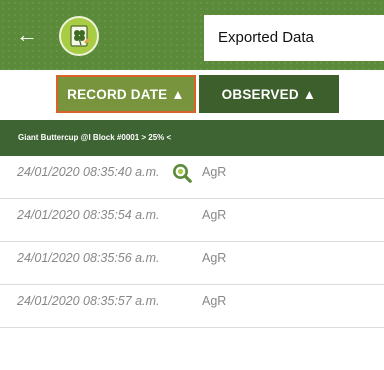  Describe the element at coordinates (88, 172) in the screenshot. I see `row-date: 24/01/2020 08:35:40 a.m.` at that location.